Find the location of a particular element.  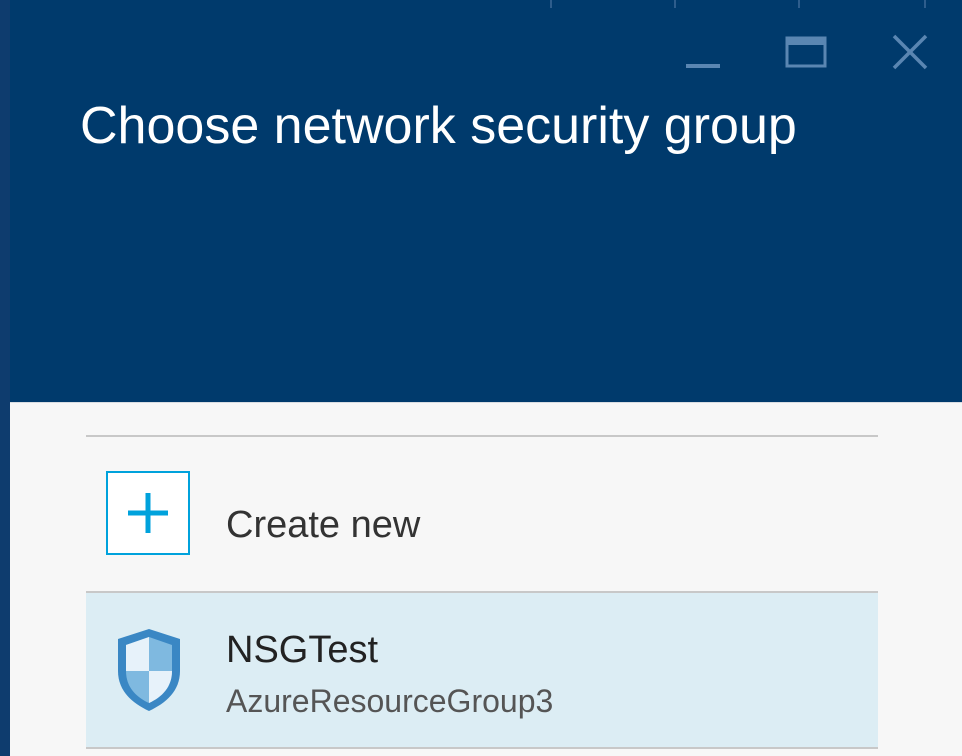

shield-icon is located at coordinates (149, 670).